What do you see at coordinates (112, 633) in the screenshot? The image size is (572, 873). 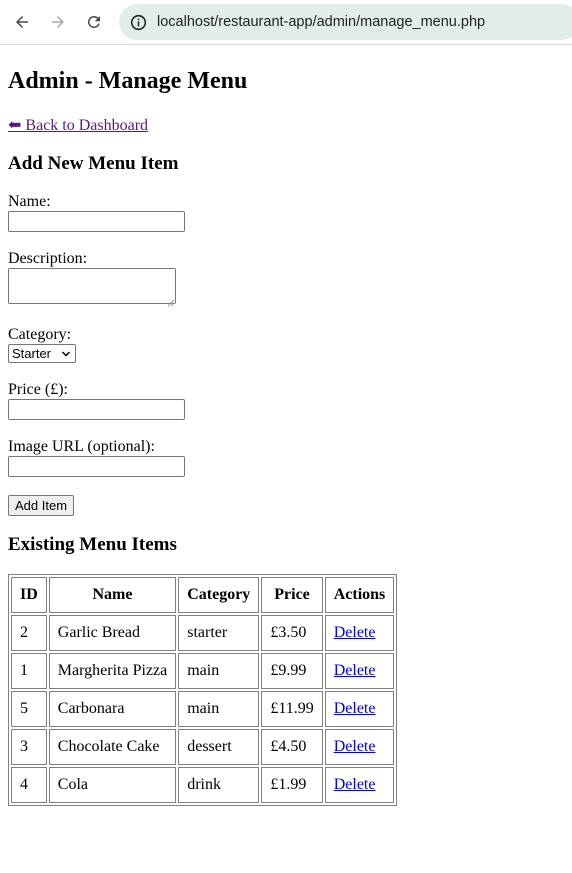 I see `cell-name: Garlic Bread` at bounding box center [112, 633].